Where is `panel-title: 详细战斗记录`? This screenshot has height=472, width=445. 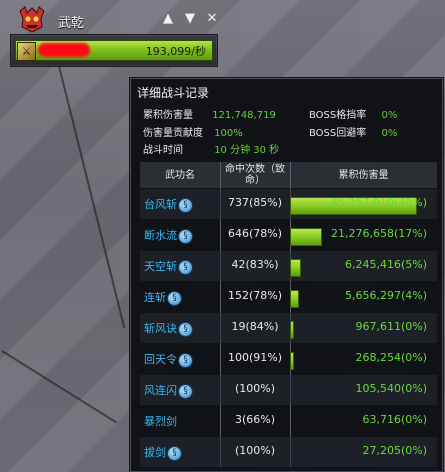
panel-title: 详细战斗记录 is located at coordinates (173, 93).